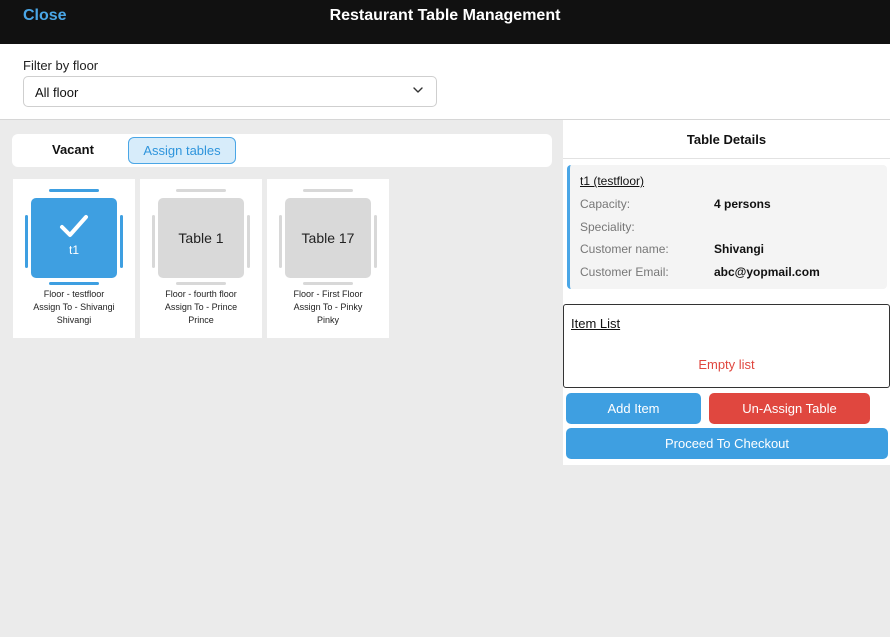 Image resolution: width=890 pixels, height=637 pixels. Describe the element at coordinates (605, 204) in the screenshot. I see `capacity-label: Capacity:` at that location.